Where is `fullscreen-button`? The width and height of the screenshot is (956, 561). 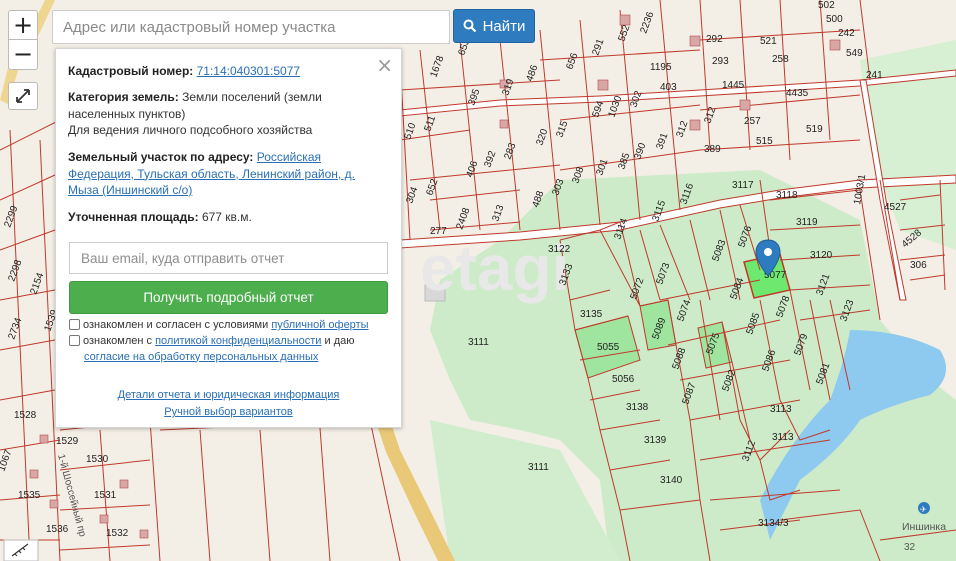 fullscreen-button is located at coordinates (23, 96).